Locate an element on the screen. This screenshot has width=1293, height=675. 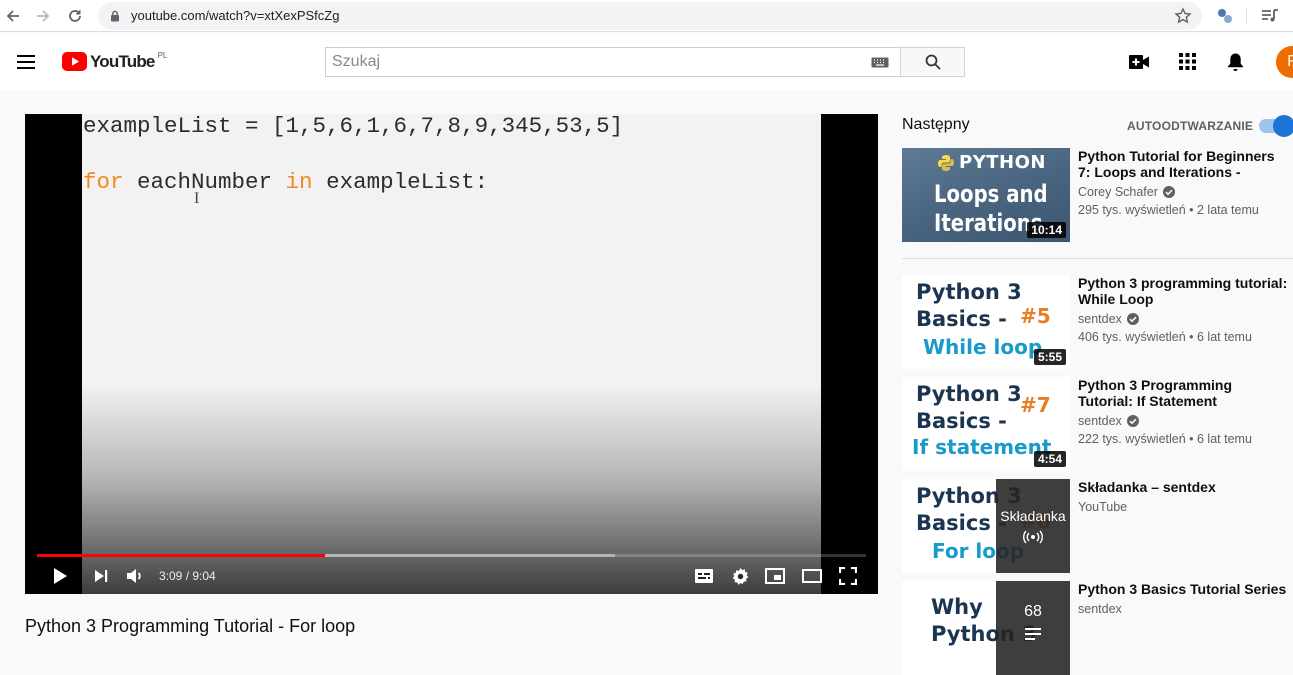
subtitles-button is located at coordinates (704, 576).